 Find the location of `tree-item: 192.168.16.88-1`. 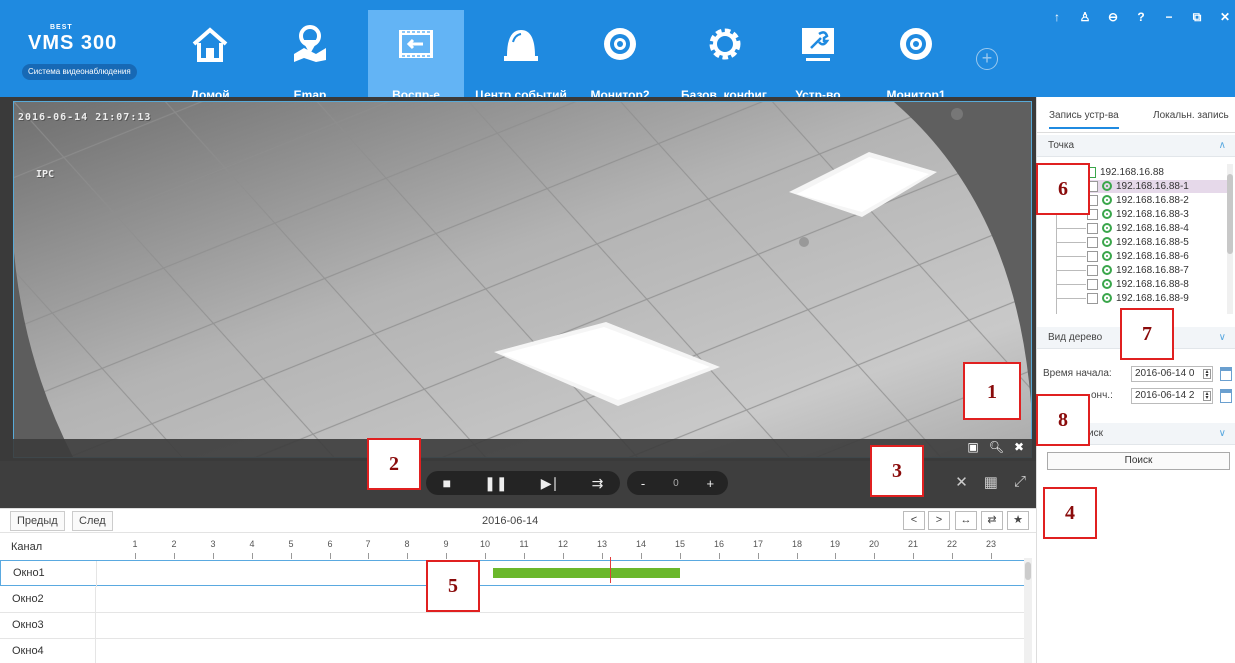

tree-item: 192.168.16.88-1 is located at coordinates (1157, 186).